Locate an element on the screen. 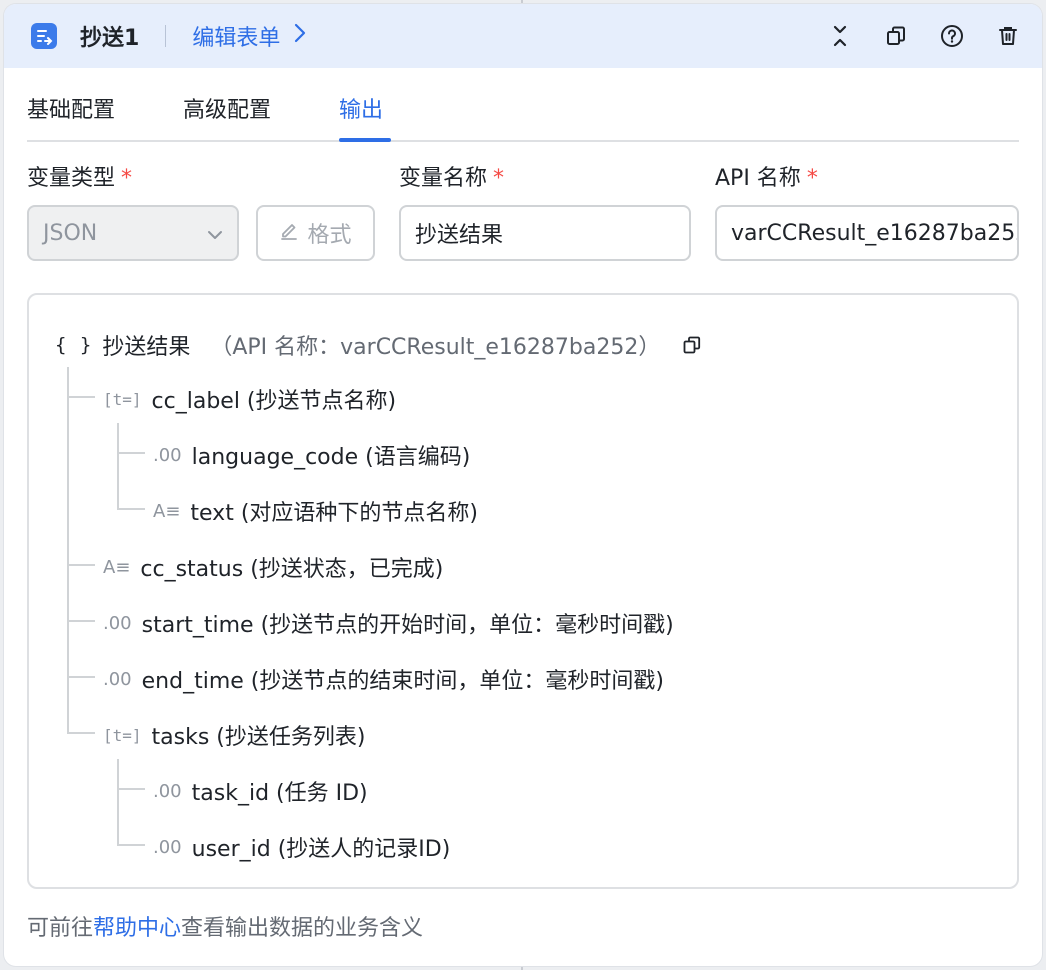  var-type-value: JSON is located at coordinates (70, 233).